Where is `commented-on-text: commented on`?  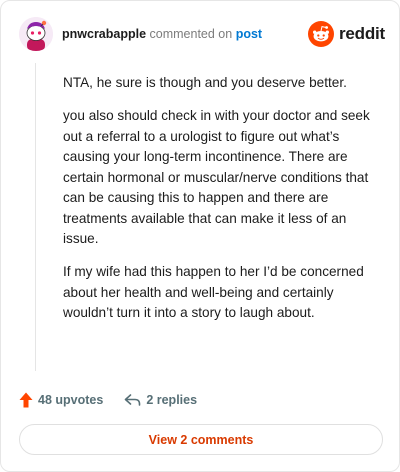
commented-on-text: commented on is located at coordinates (191, 34).